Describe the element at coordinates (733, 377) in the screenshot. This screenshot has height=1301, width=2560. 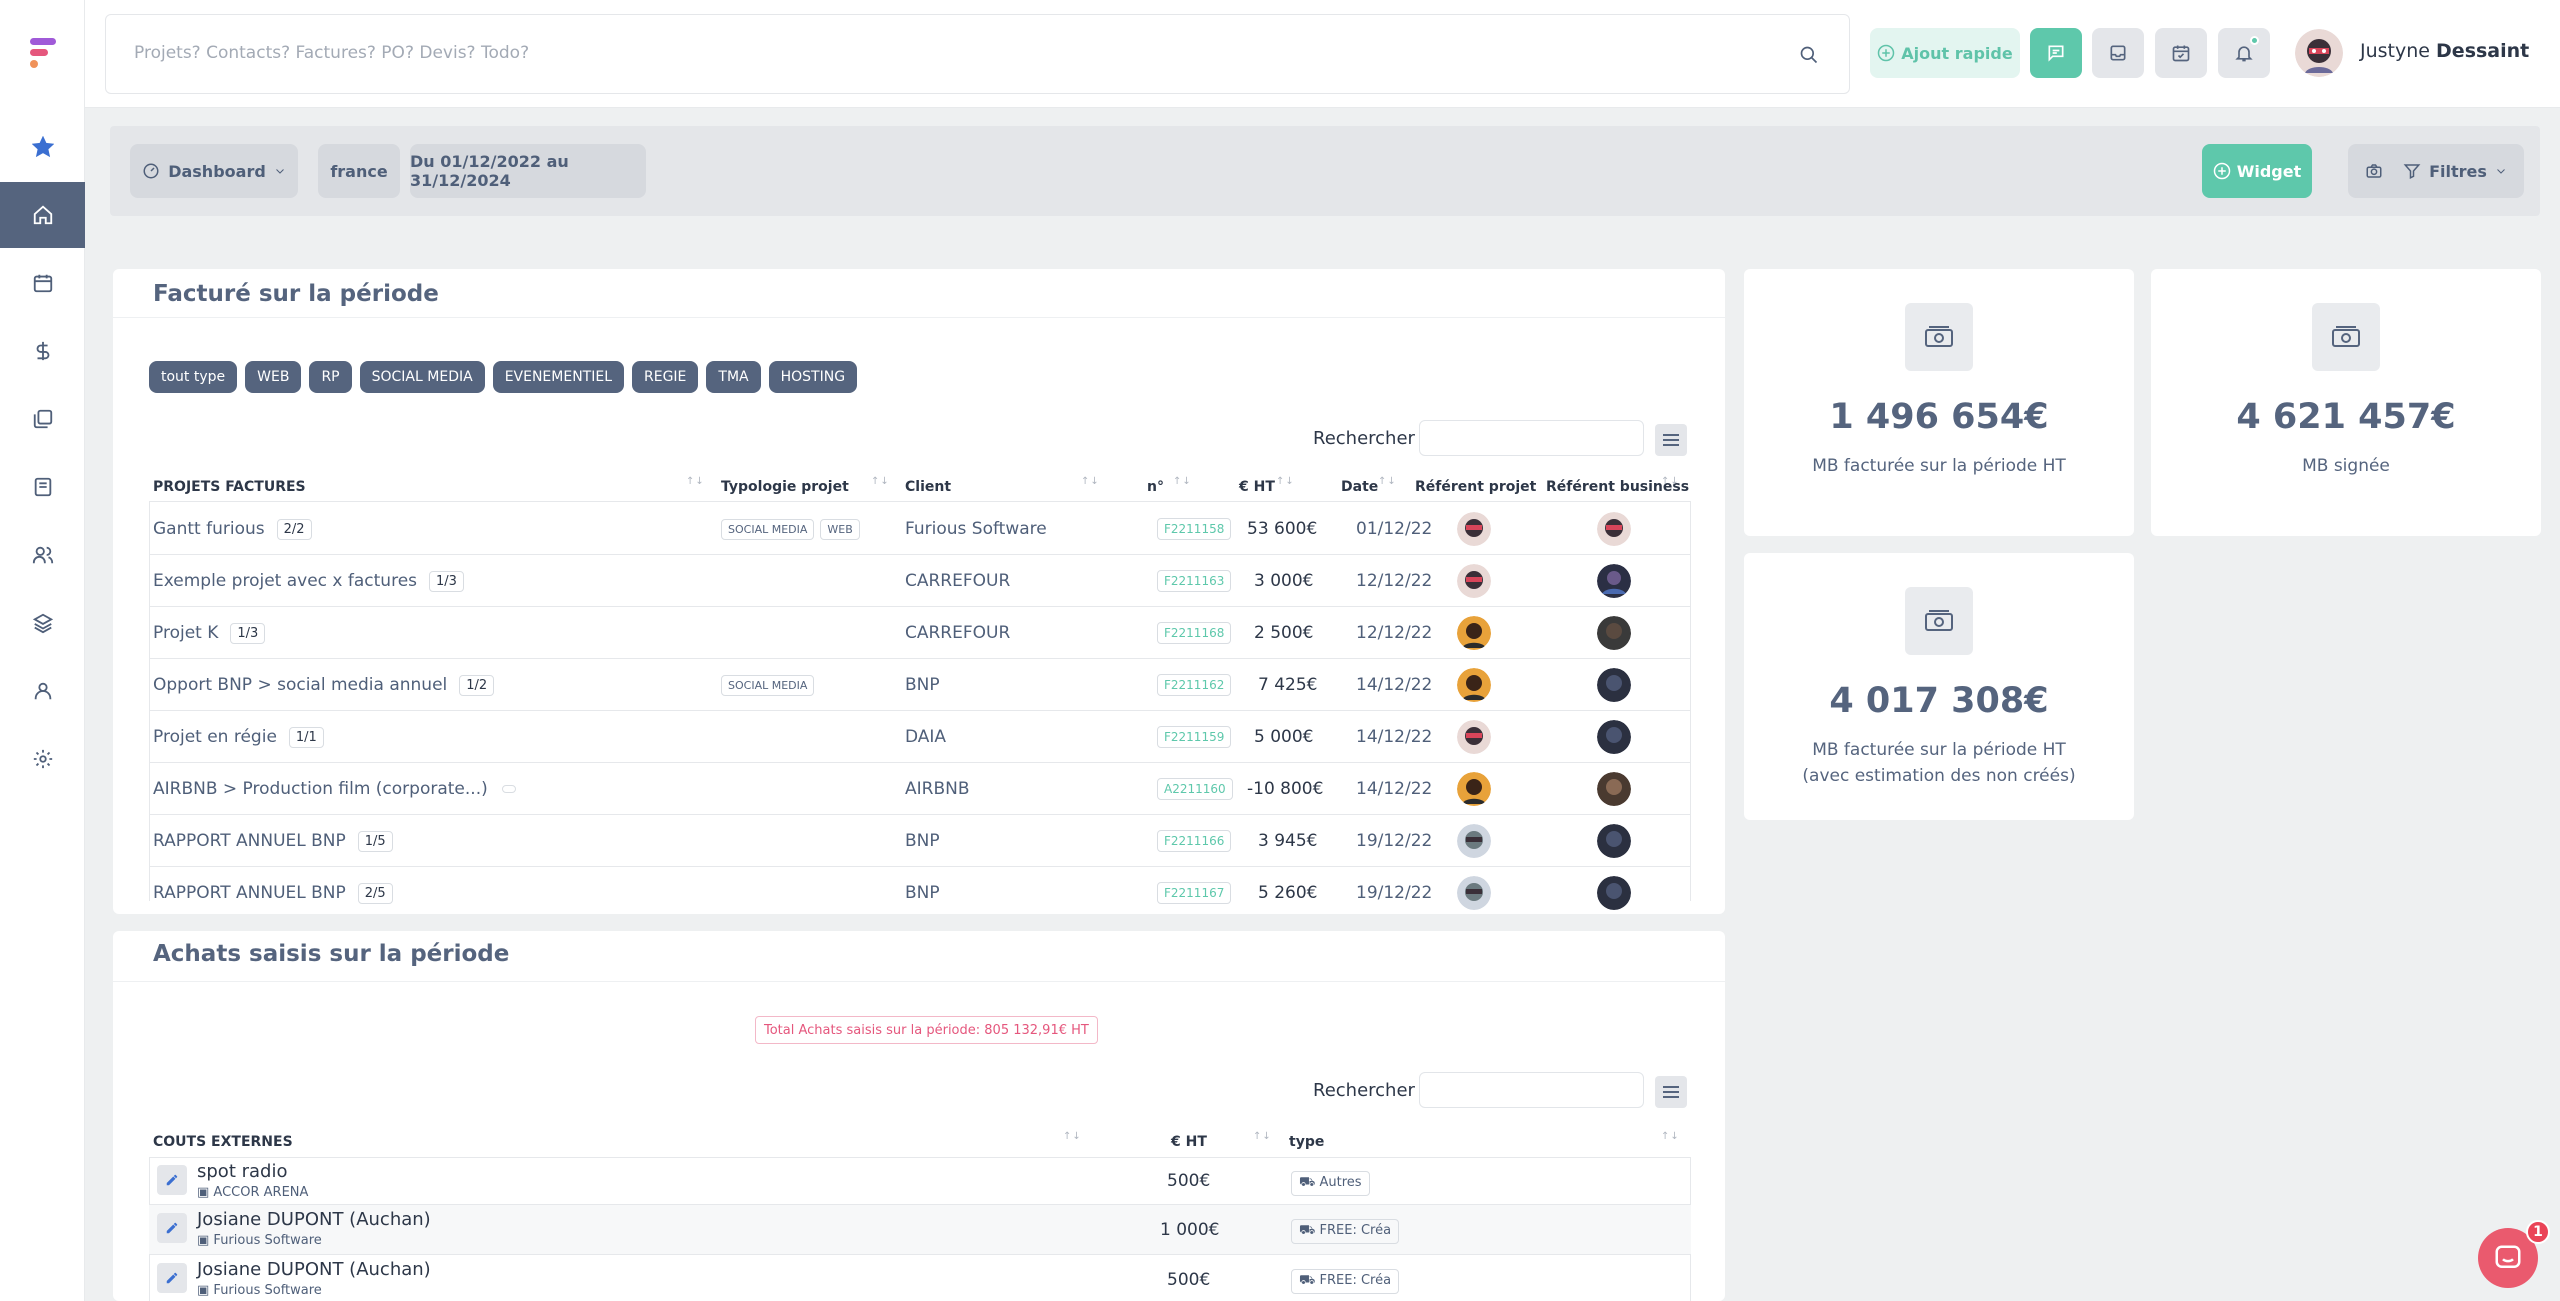
I see `tag-tma: TMA` at that location.